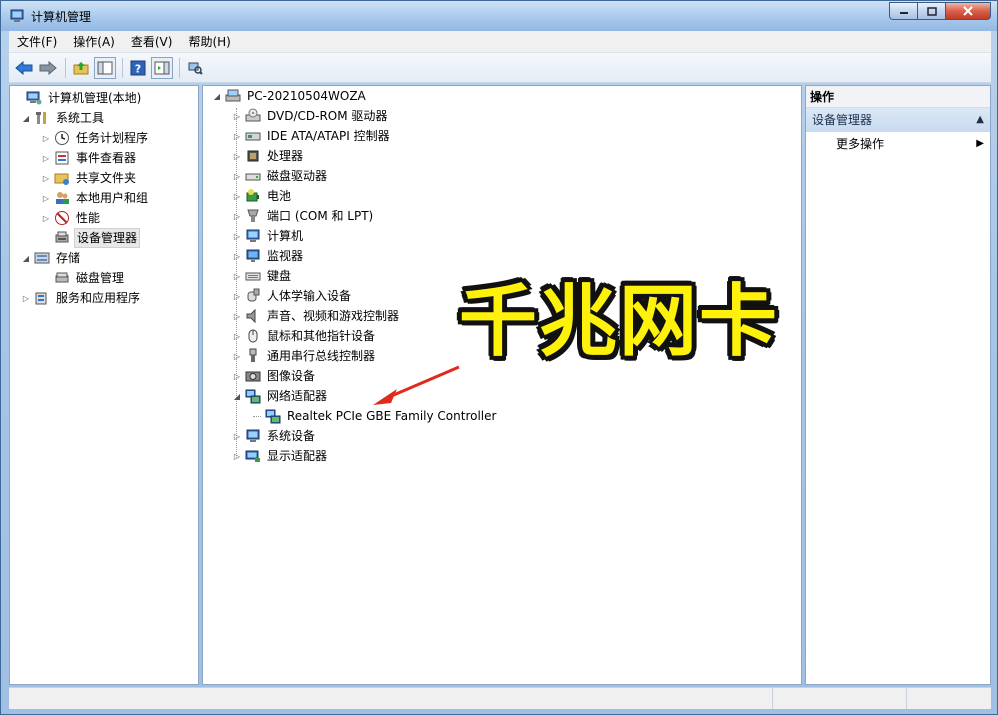 This screenshot has width=998, height=715. Describe the element at coordinates (274, 376) in the screenshot. I see `device-category: ▷ 图像设备` at that location.